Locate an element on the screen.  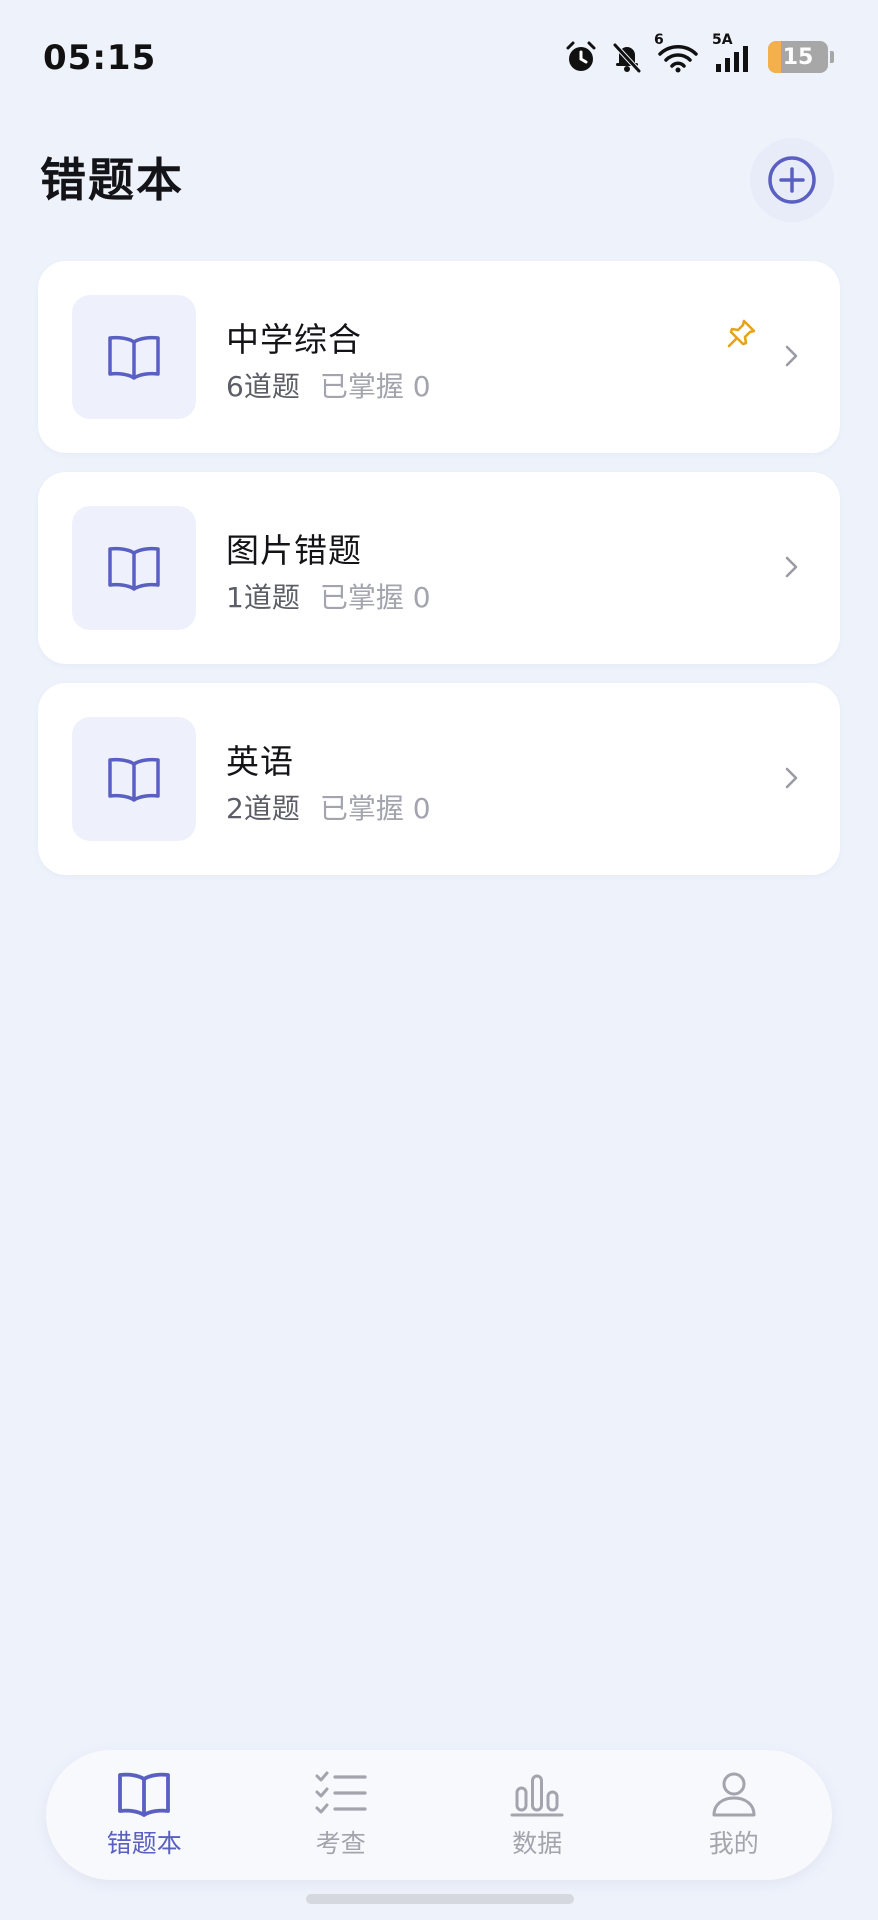
notebook-meta: 6道题 已掌握 0 is located at coordinates (328, 385).